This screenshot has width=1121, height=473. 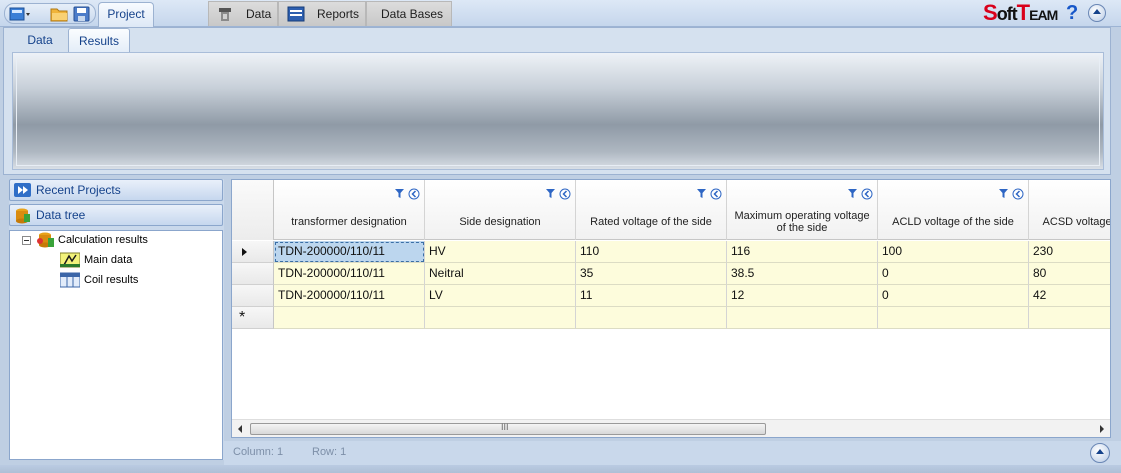 What do you see at coordinates (802, 296) in the screenshot?
I see `table-cell: 12` at bounding box center [802, 296].